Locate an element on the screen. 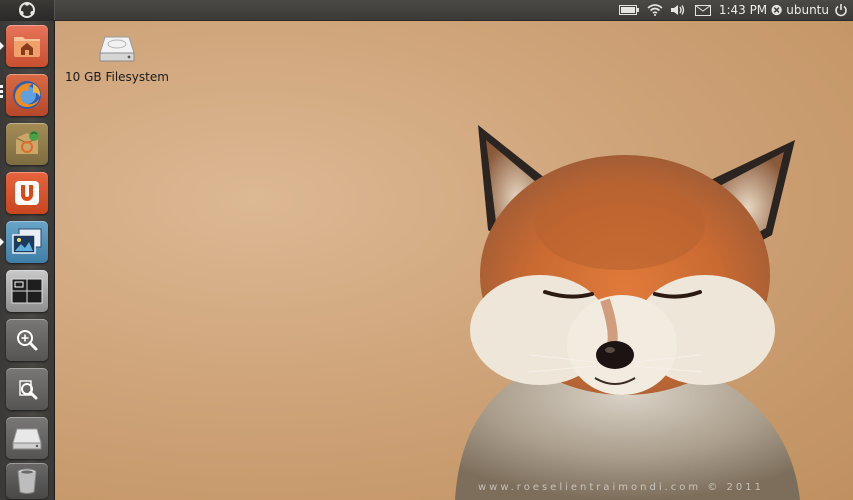 Image resolution: width=853 pixels, height=500 pixels. user-menu: ubuntu is located at coordinates (800, 10).